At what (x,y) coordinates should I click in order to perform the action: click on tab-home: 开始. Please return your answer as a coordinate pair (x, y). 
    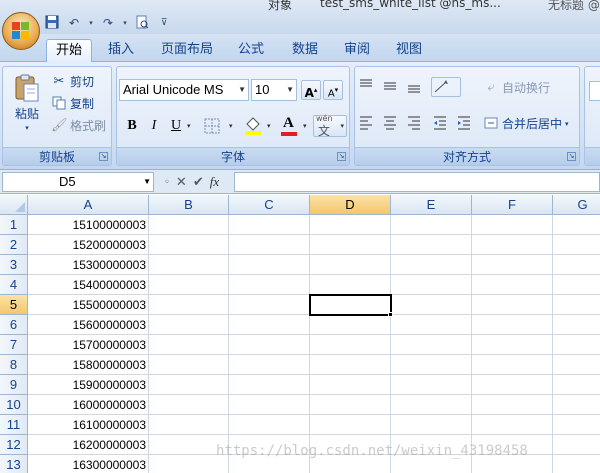
    Looking at the image, I should click on (69, 50).